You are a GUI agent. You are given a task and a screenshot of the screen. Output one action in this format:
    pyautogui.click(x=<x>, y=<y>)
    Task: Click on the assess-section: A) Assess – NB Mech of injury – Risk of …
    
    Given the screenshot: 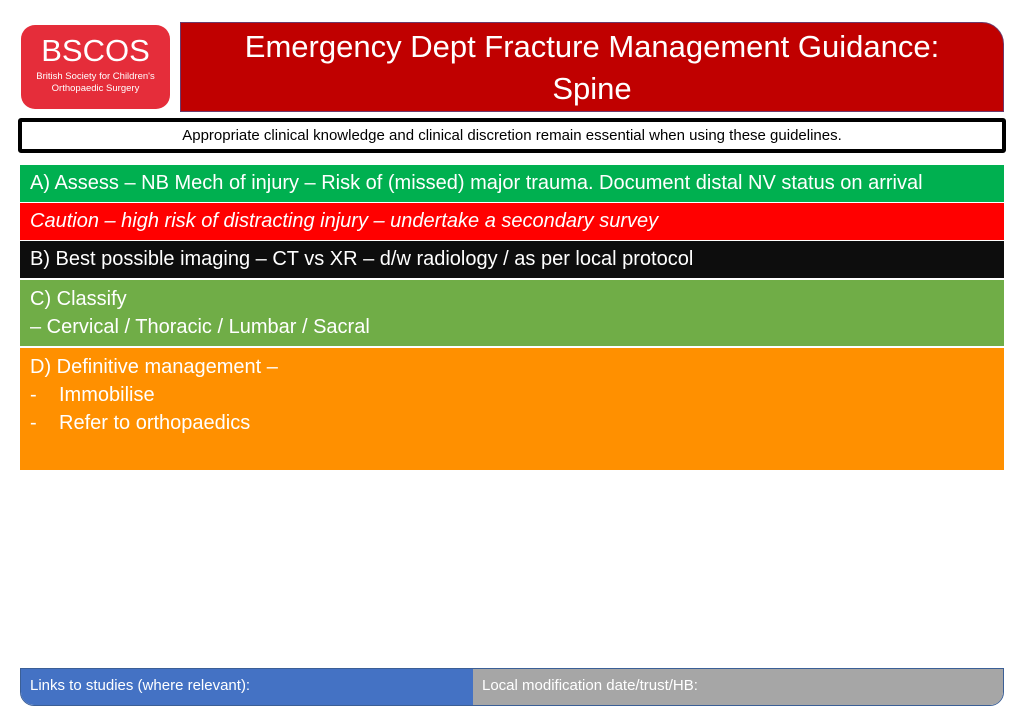 What is the action you would take?
    pyautogui.click(x=512, y=183)
    